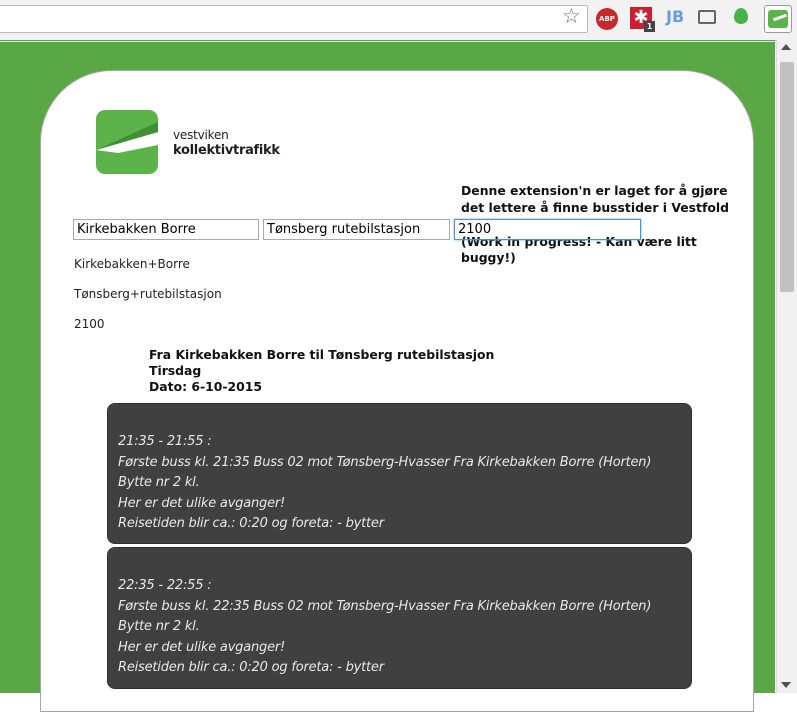 The image size is (797, 712). I want to click on lastpass-icon: ✱ 1, so click(642, 19).